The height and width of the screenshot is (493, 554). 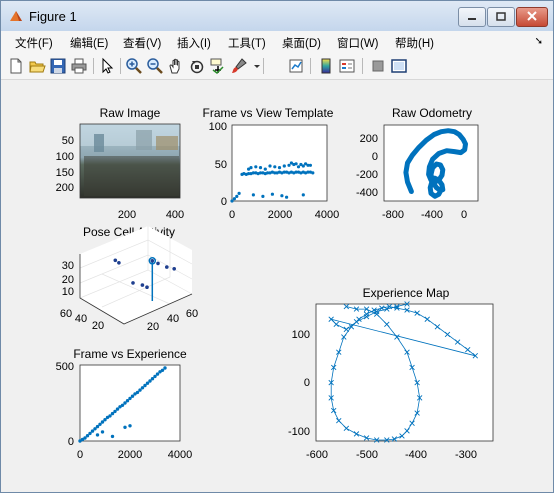 What do you see at coordinates (107, 66) in the screenshot?
I see `pointer-icon` at bounding box center [107, 66].